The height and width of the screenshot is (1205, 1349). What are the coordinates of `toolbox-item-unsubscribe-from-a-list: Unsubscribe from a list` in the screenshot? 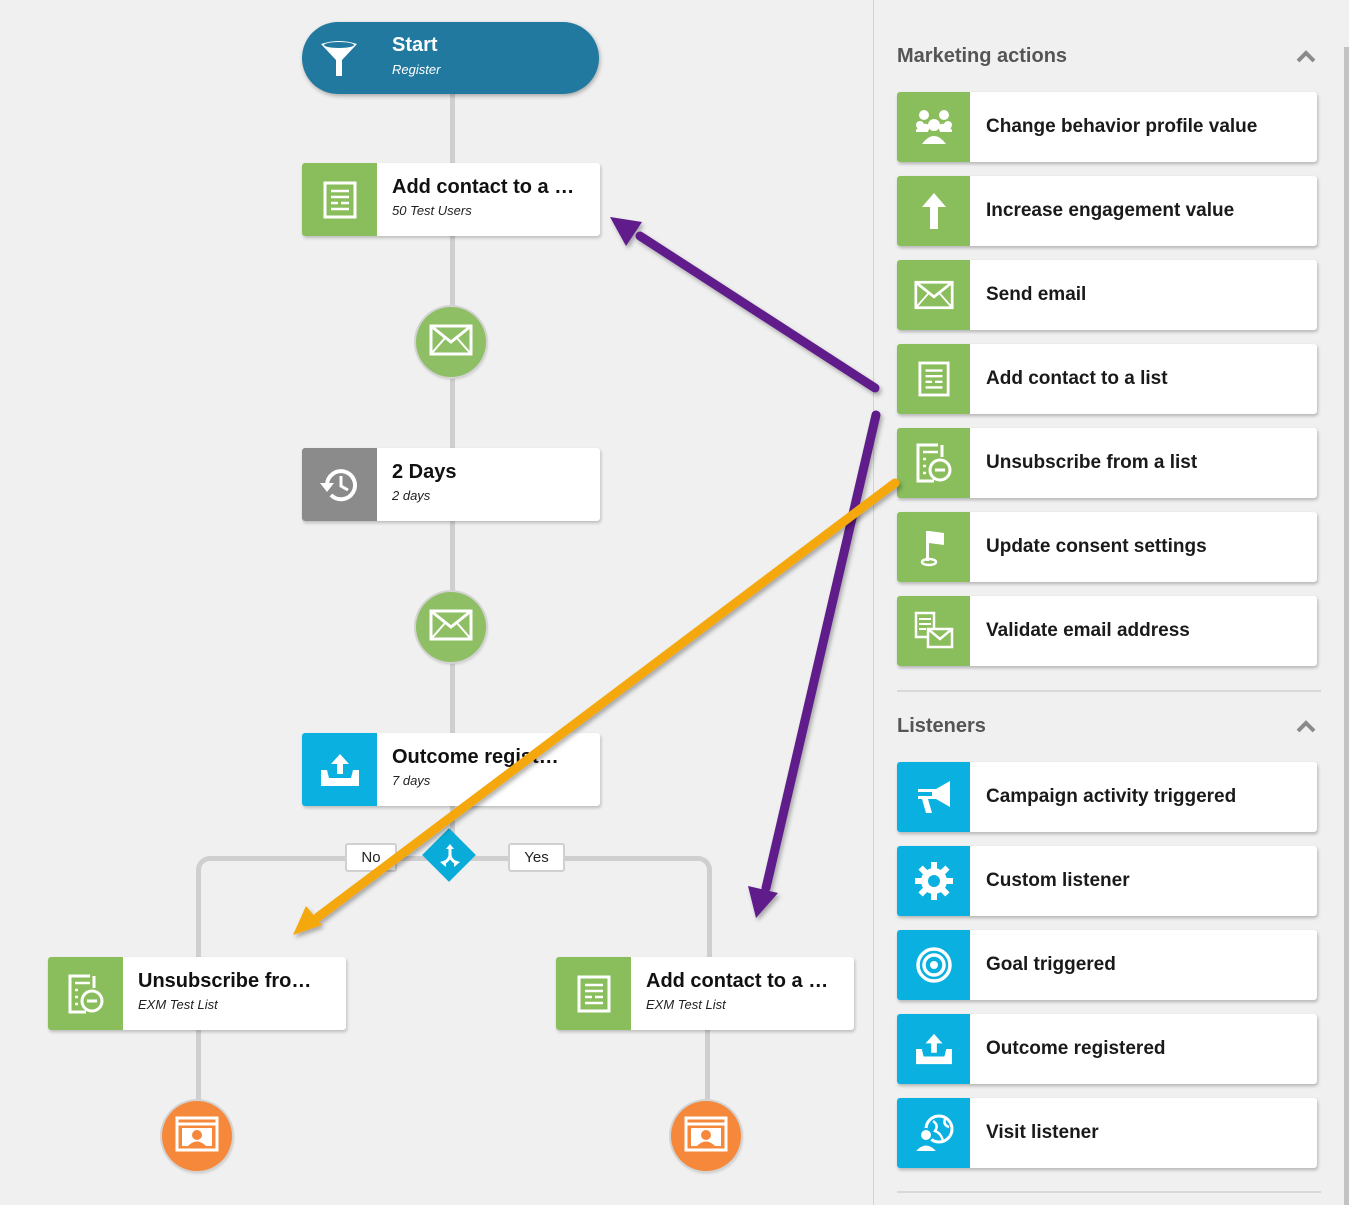 It's located at (1107, 463).